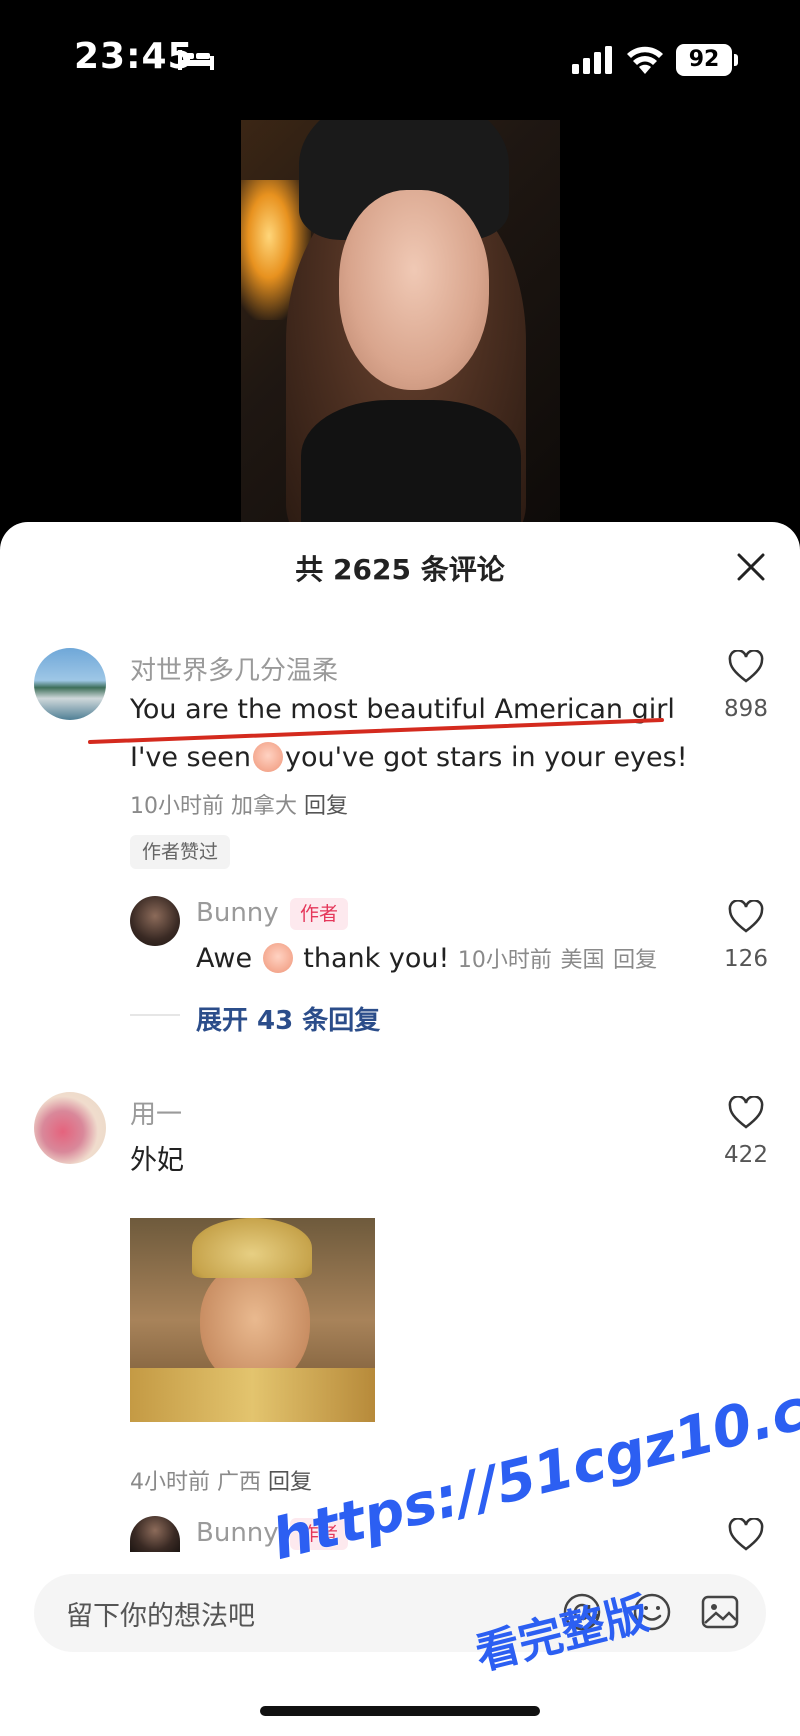 This screenshot has width=800, height=1736. I want to click on like-count: 126, so click(746, 959).